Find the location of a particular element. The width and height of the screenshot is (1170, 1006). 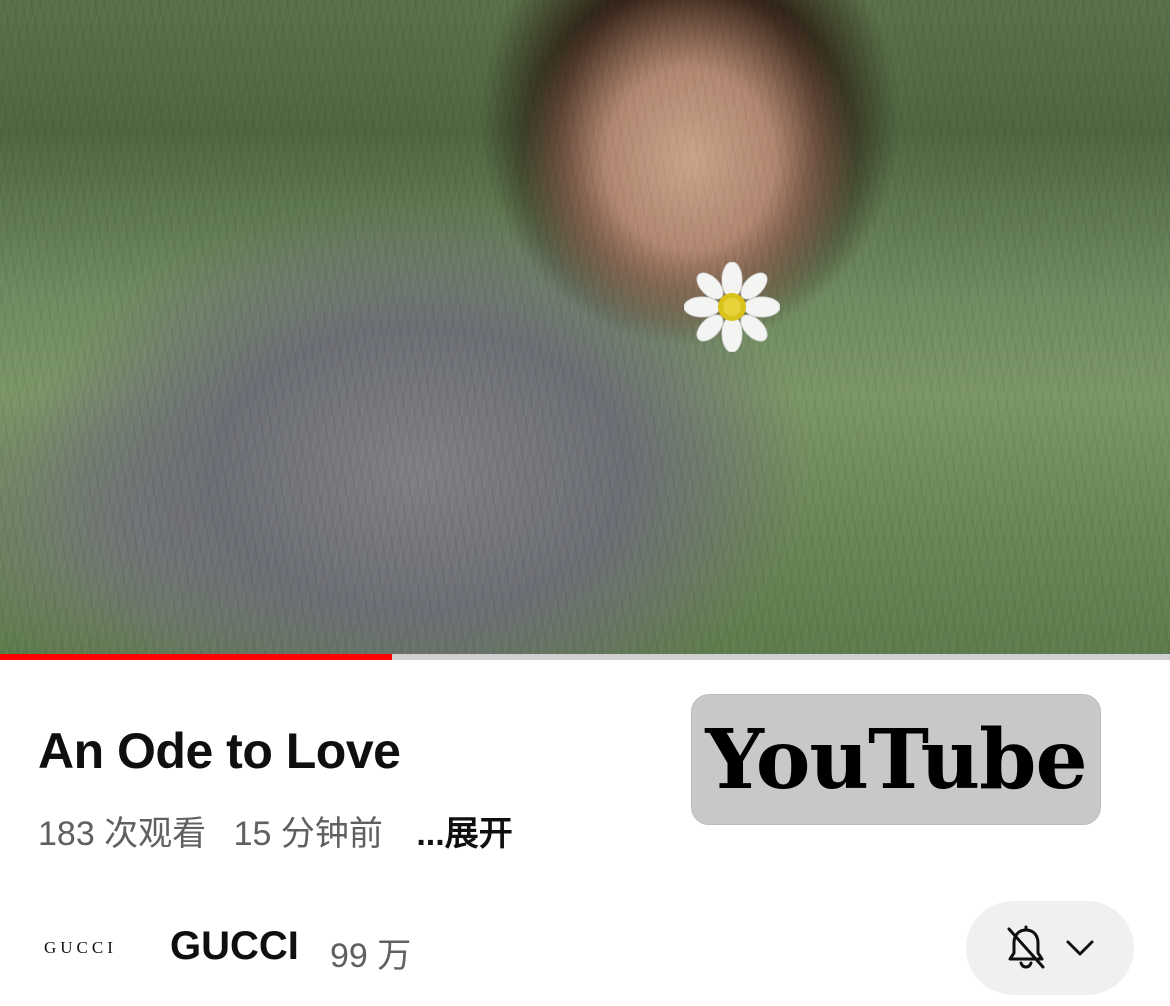

video-meta: 183 次观看 15 分钟前 ...展开 is located at coordinates (284, 830).